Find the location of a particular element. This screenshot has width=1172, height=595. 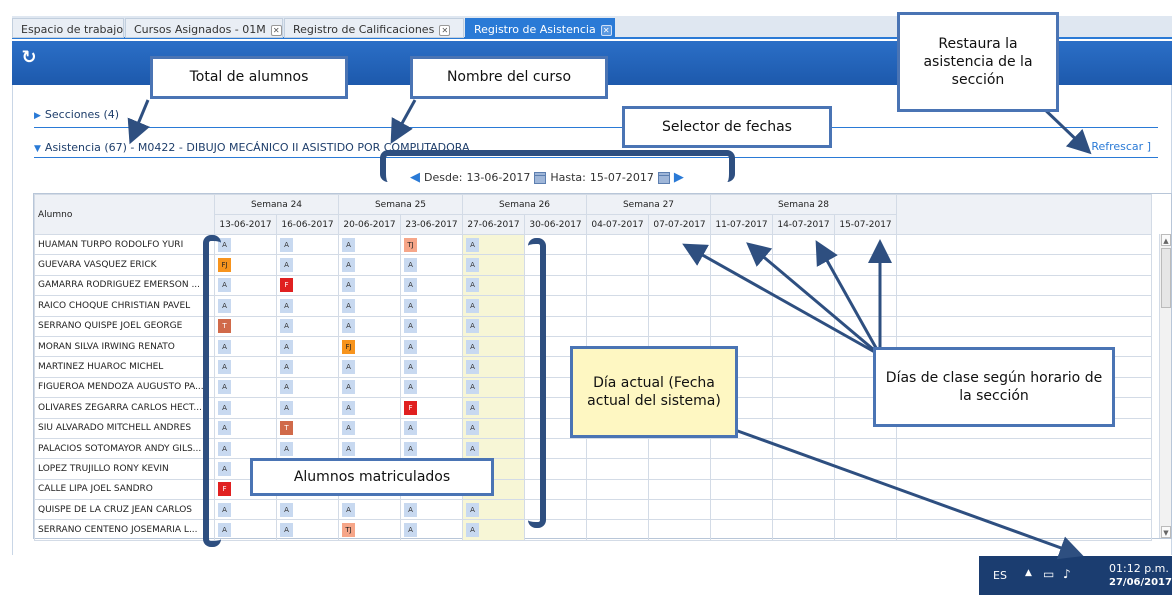

date-header: 23-06-2017 is located at coordinates (431, 224).